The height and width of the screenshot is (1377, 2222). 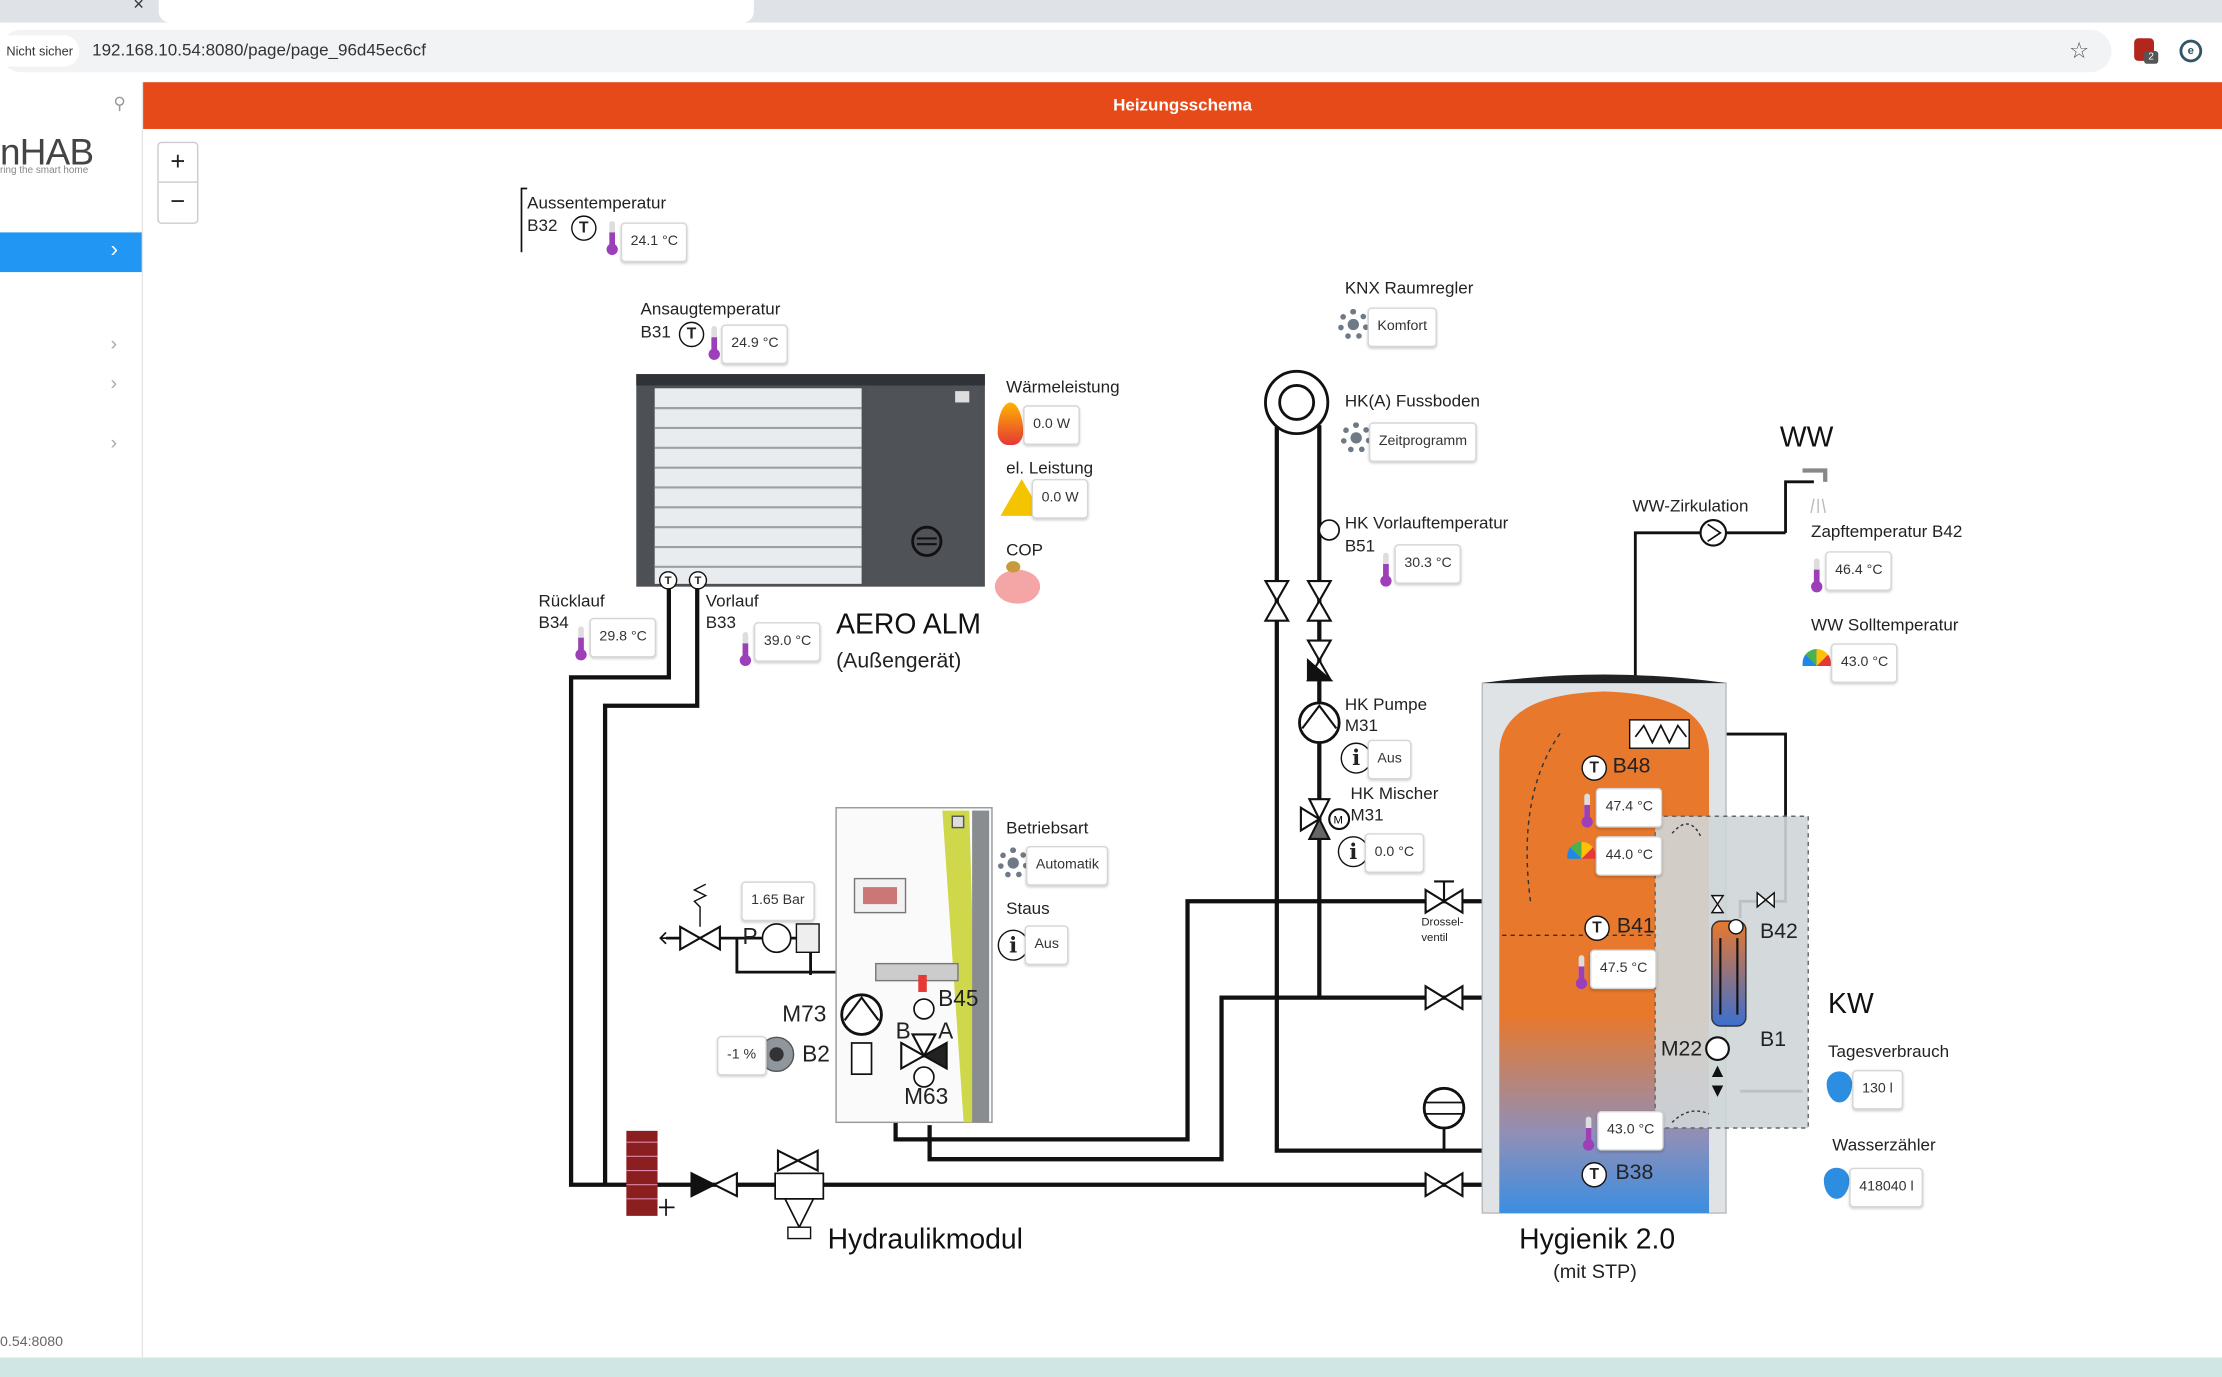 I want to click on label-hk-mischer: HK Mischer, so click(x=1394, y=793).